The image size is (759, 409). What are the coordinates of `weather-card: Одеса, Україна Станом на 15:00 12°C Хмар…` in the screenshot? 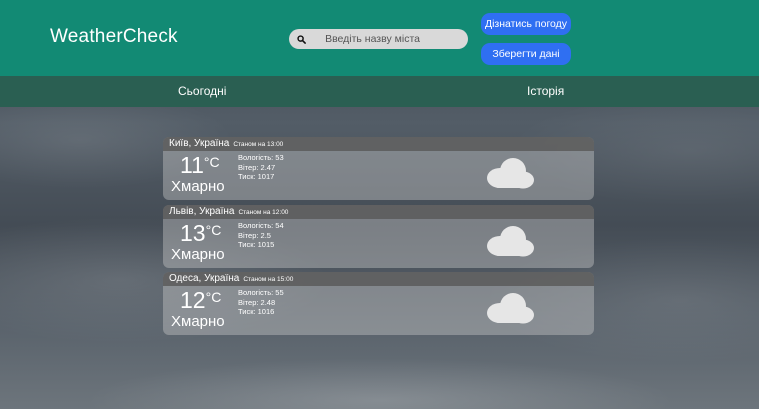 It's located at (378, 303).